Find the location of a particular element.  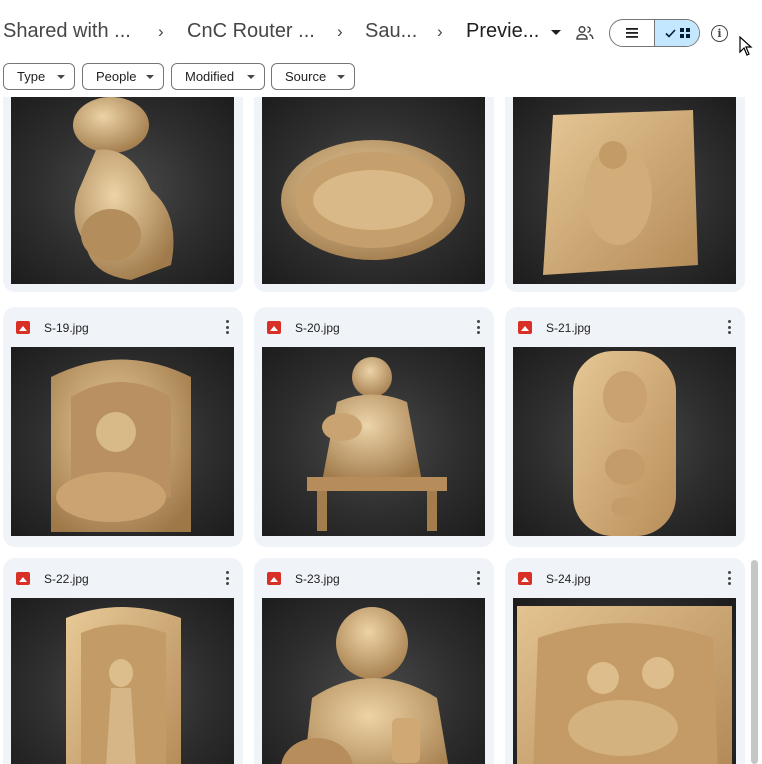

chip-label: Type is located at coordinates (31, 76).